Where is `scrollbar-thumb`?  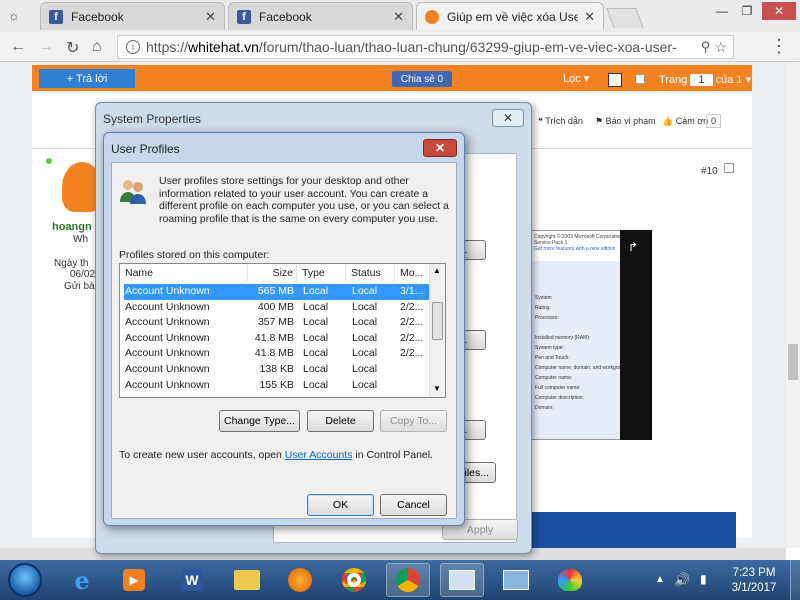 scrollbar-thumb is located at coordinates (793, 362).